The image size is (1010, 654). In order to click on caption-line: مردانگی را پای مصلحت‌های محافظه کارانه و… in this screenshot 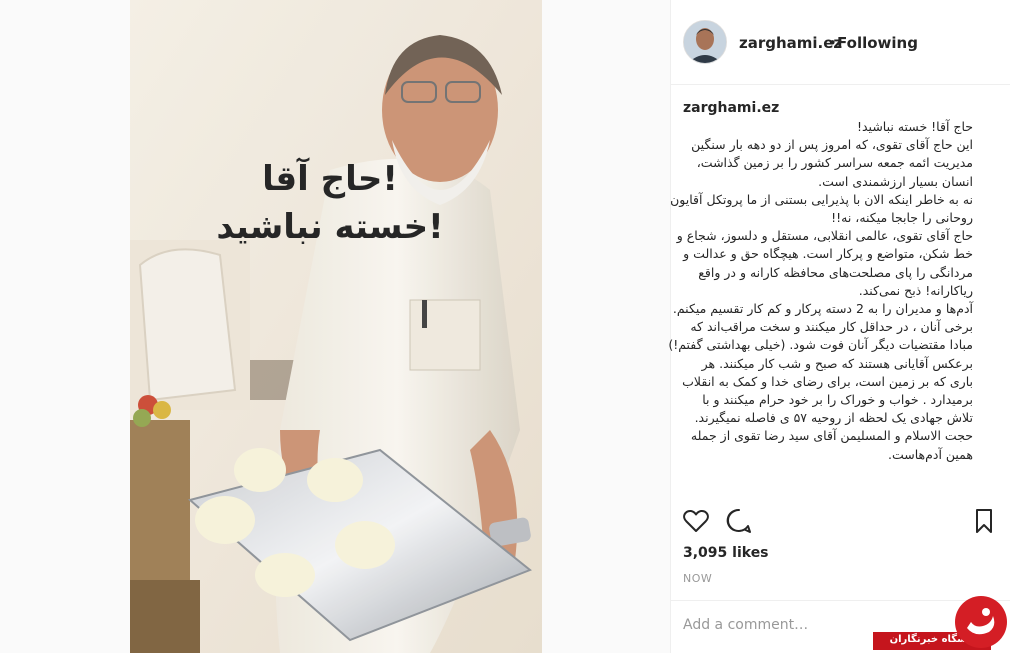, I will do `click(835, 272)`.